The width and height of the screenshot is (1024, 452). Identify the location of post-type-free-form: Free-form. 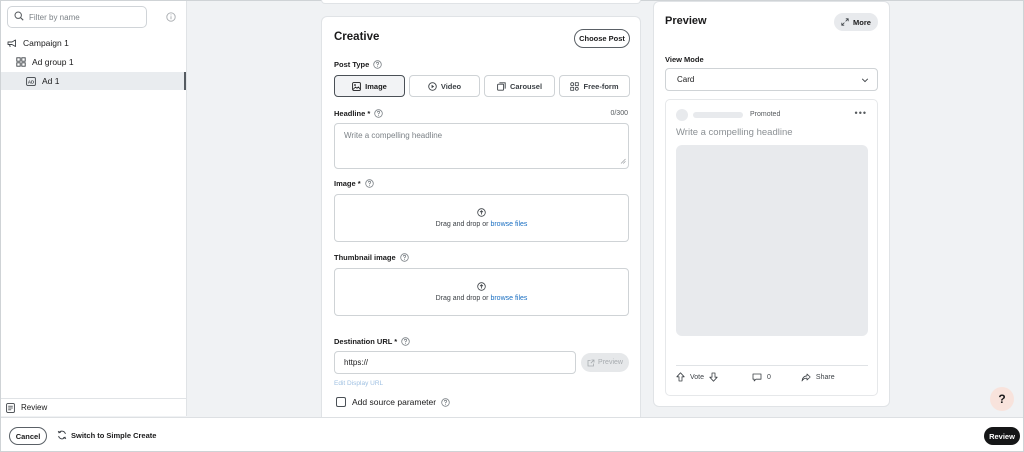
(594, 86).